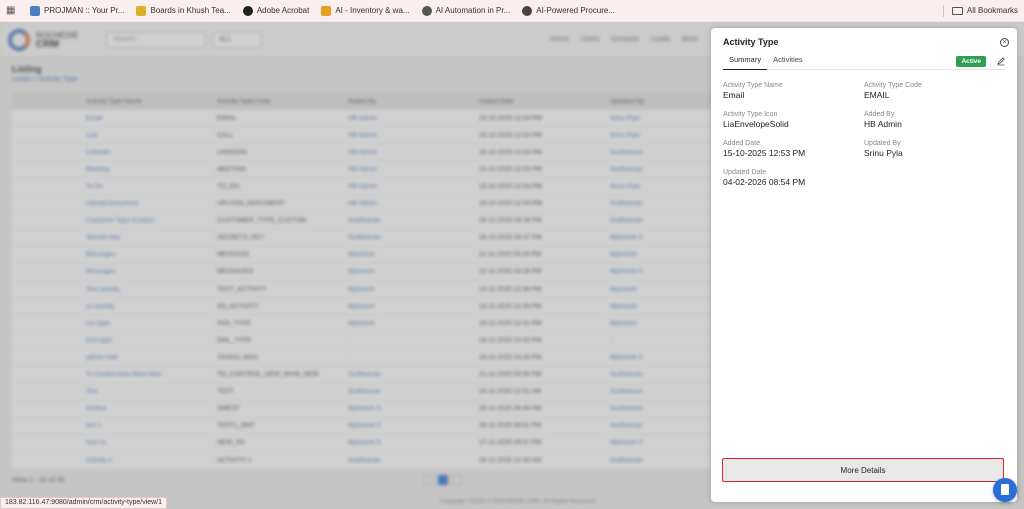 The image size is (1024, 509). I want to click on field-updated-by: Updated By Srinu Pyla, so click(883, 149).